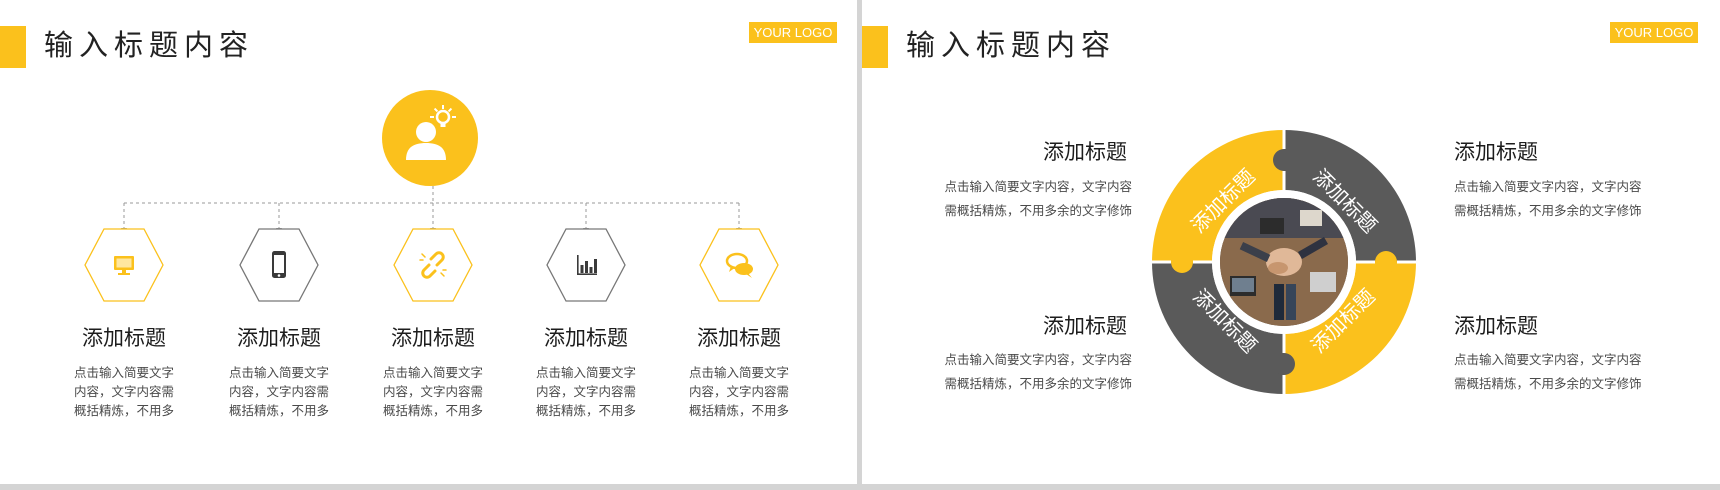 This screenshot has height=490, width=1720. I want to click on bar-chart-icon, so click(587, 265).